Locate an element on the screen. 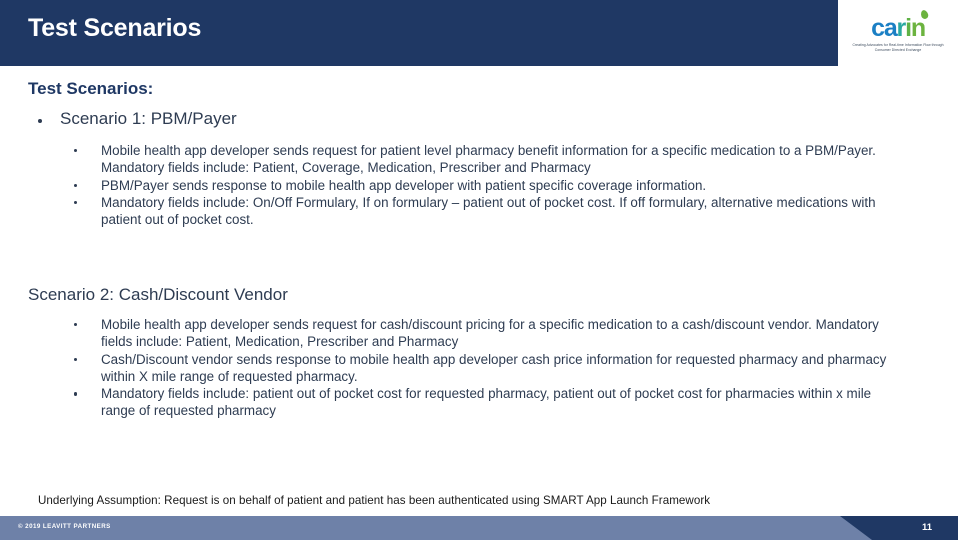  logo-letter-c: c is located at coordinates (878, 27).